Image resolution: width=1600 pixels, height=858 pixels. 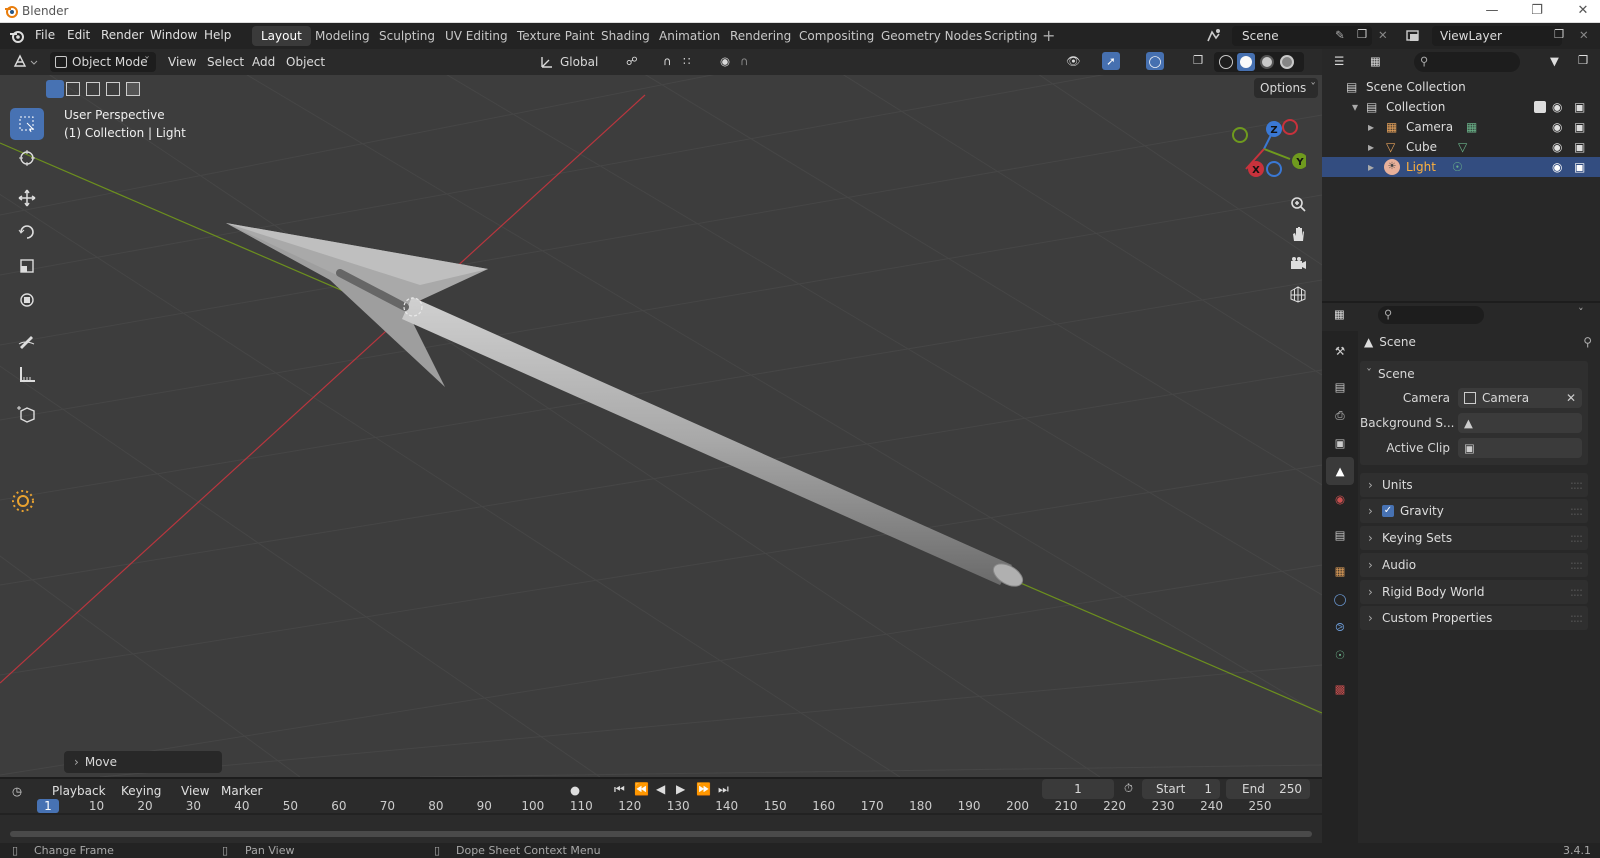 What do you see at coordinates (195, 791) in the screenshot?
I see `timeline-menu-view: View` at bounding box center [195, 791].